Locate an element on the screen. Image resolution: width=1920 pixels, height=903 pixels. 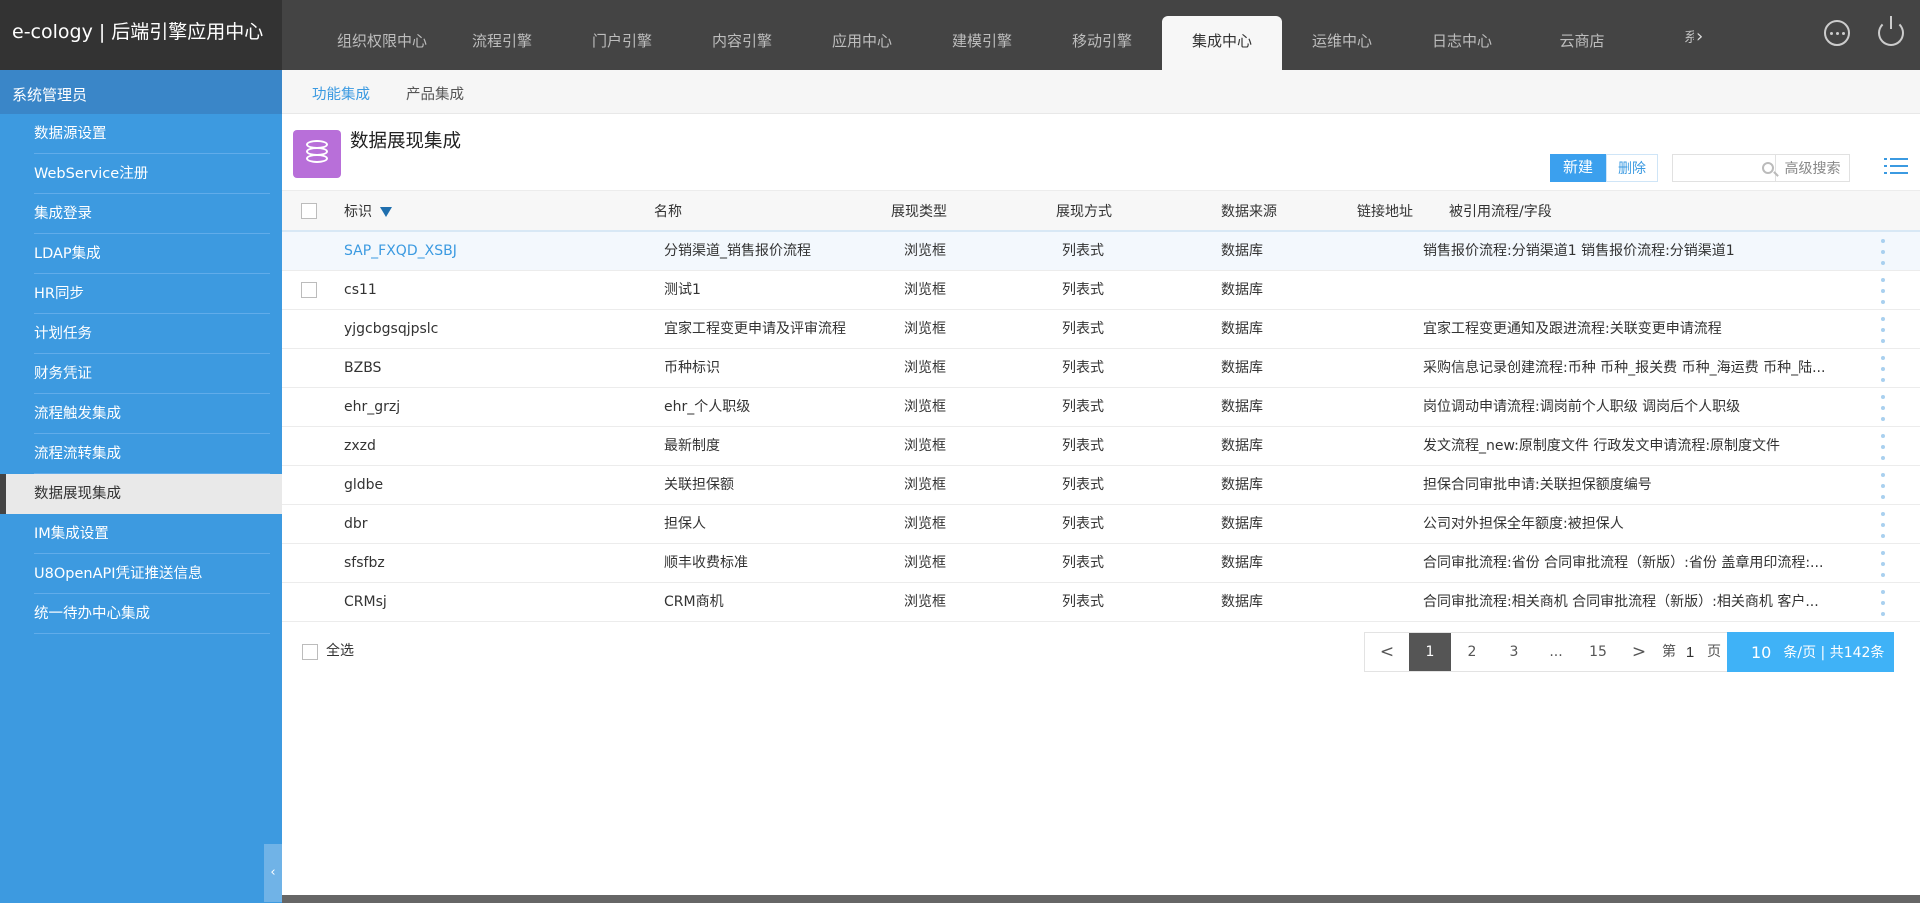
search-icon is located at coordinates (1768, 168).